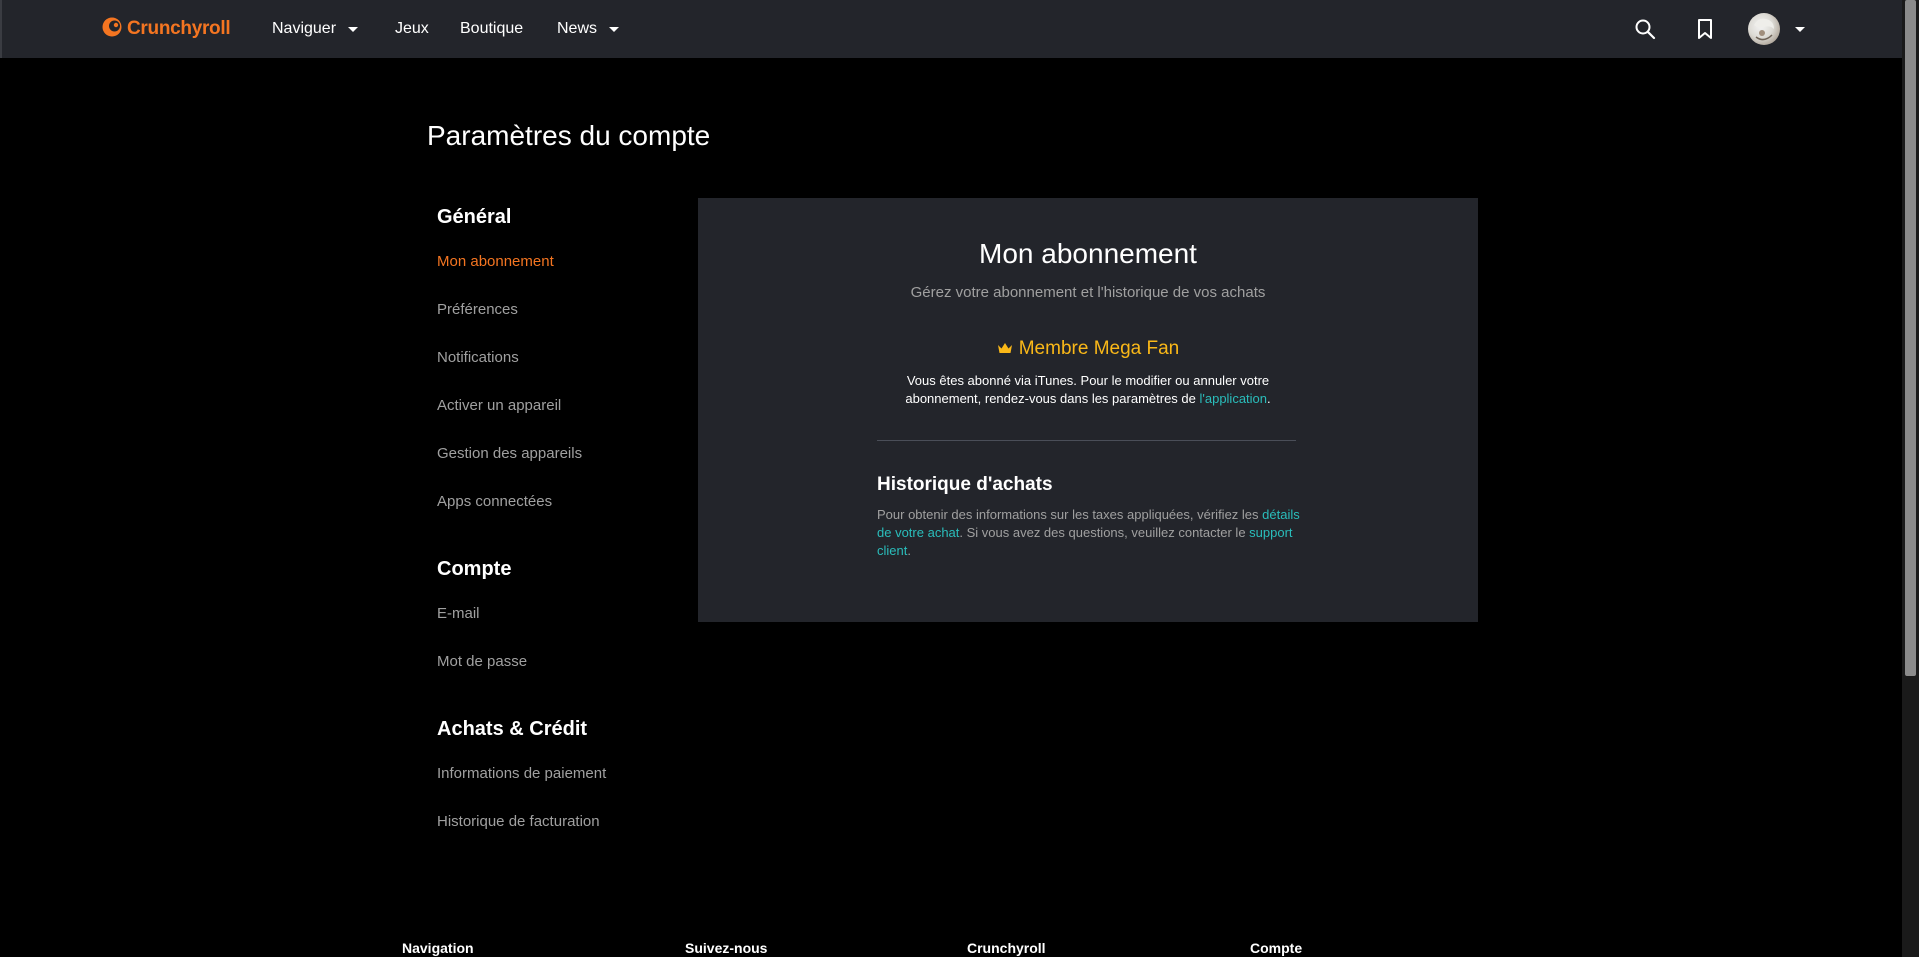  I want to click on tier-badge: Membre Mega Fan, so click(1088, 349).